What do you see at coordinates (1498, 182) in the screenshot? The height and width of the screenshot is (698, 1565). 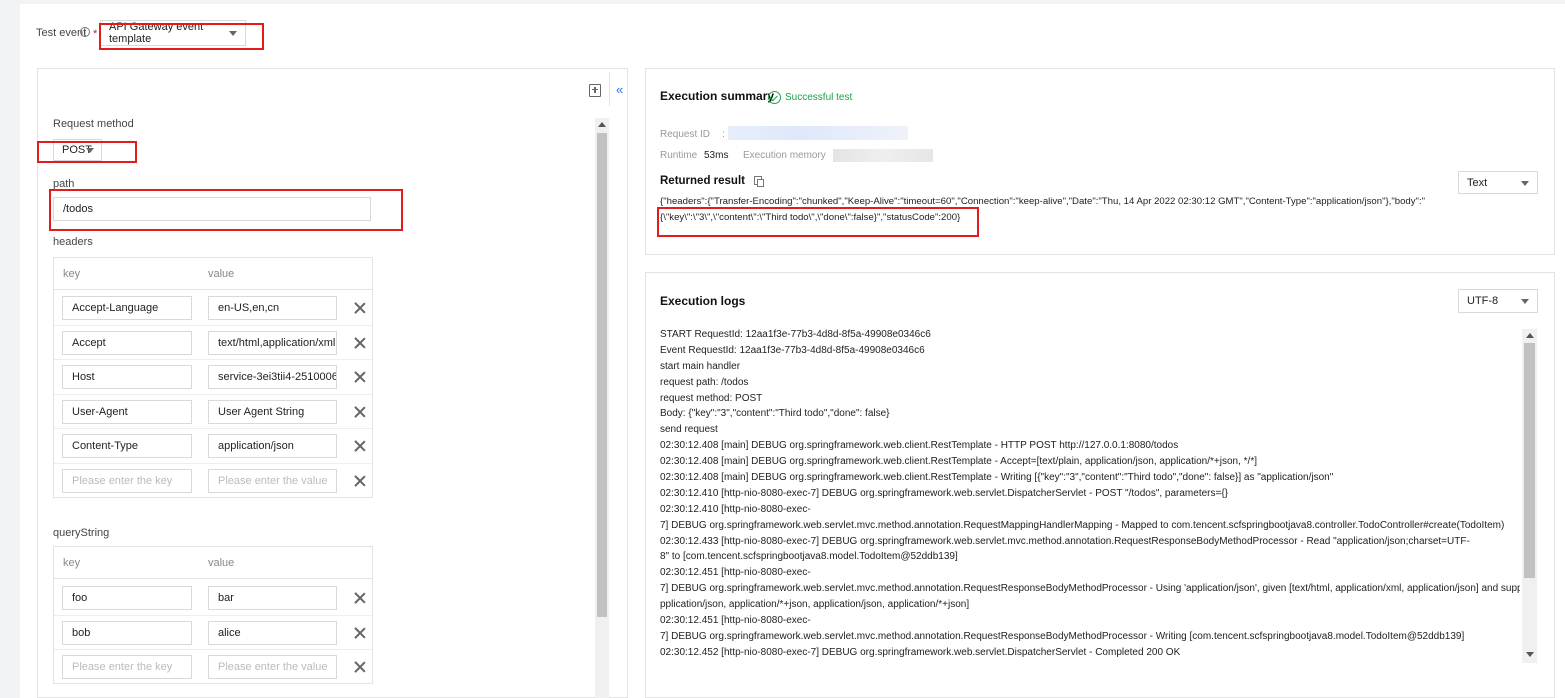 I see `result-format-select: Text` at bounding box center [1498, 182].